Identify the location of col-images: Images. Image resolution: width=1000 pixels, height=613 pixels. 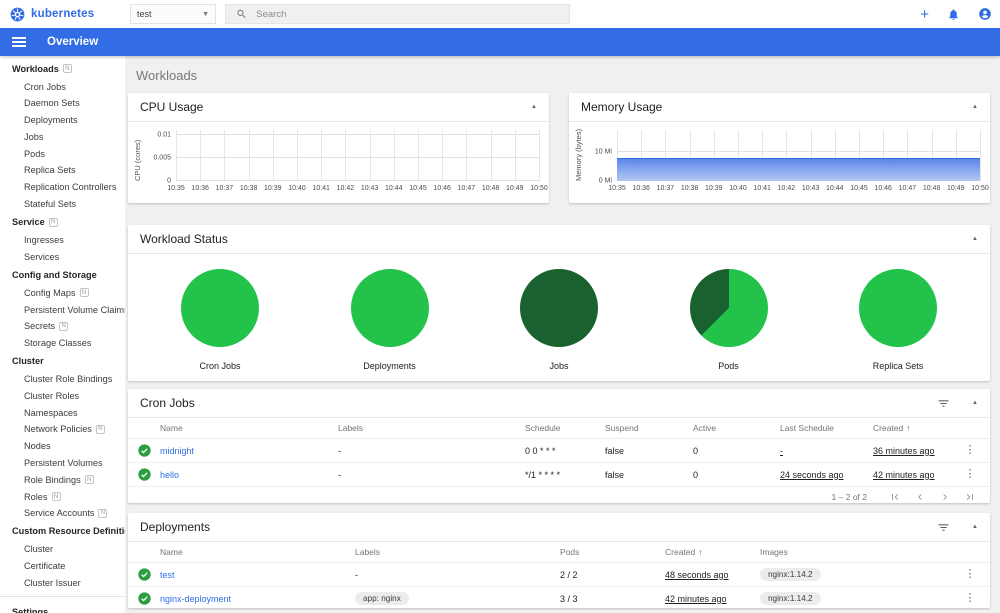
(861, 552).